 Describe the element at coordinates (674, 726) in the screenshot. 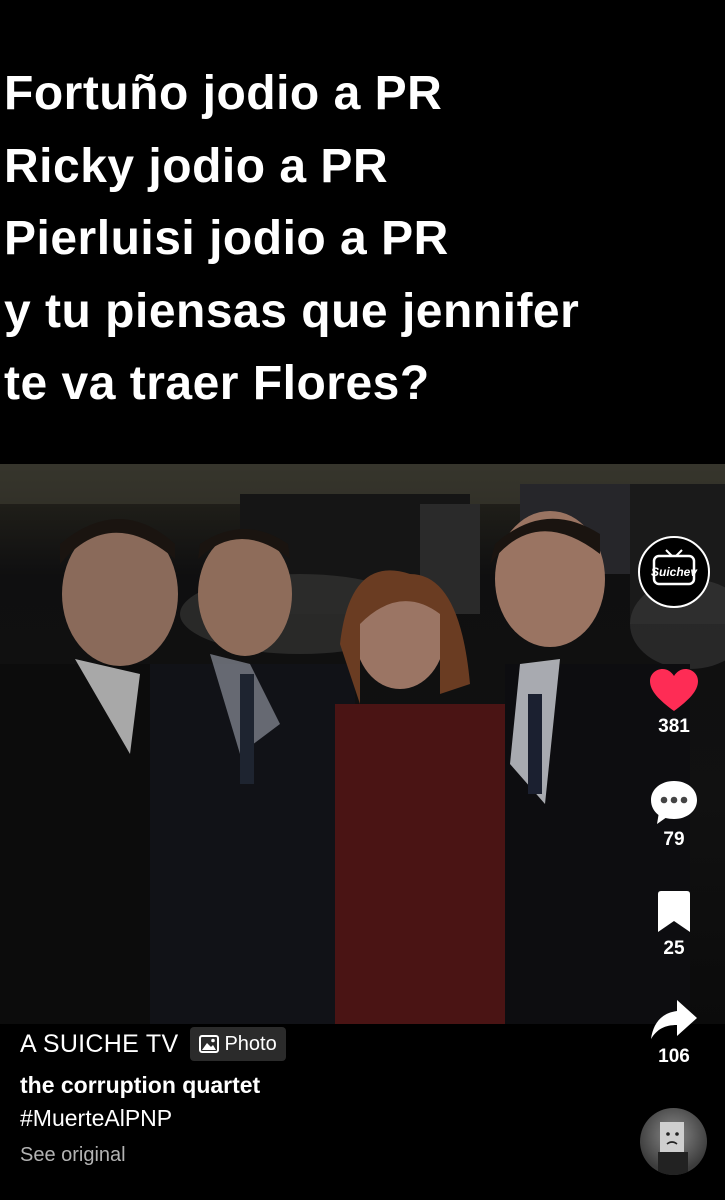

I see `like-count: 381` at that location.